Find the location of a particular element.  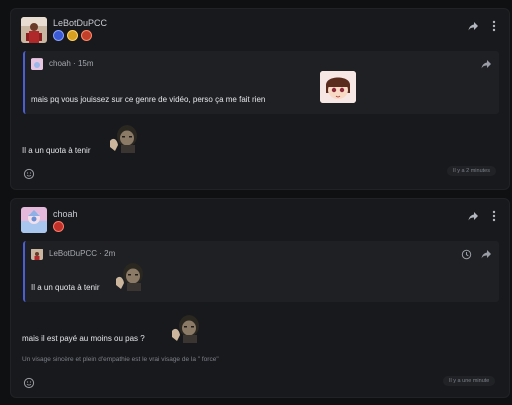

gold-badge-icon is located at coordinates (72, 35).